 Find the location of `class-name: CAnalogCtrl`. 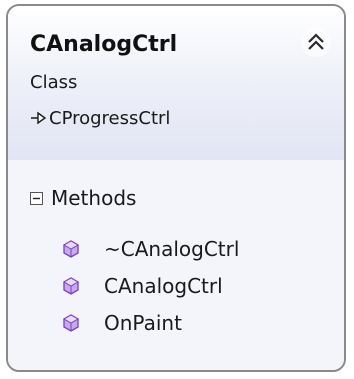

class-name: CAnalogCtrl is located at coordinates (104, 44).